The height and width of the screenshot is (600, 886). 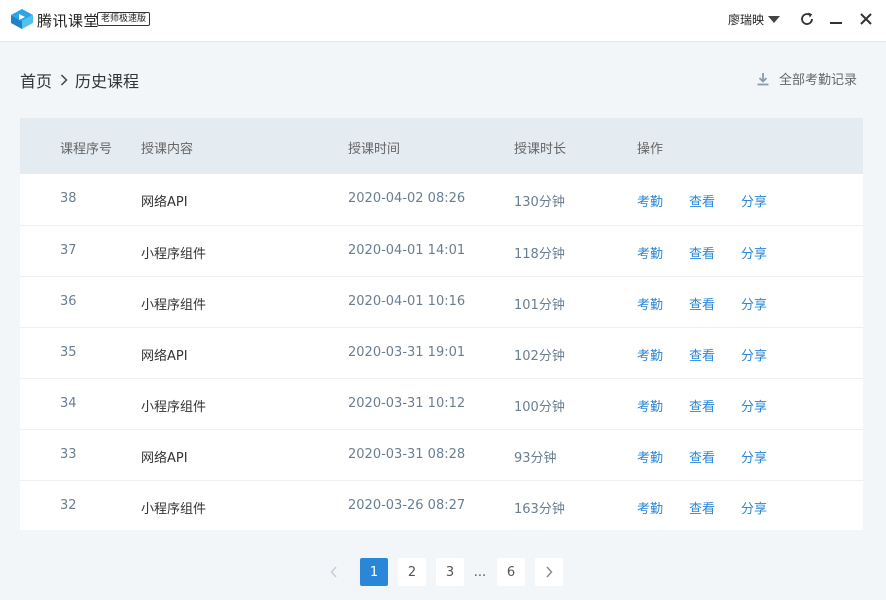 What do you see at coordinates (68, 403) in the screenshot?
I see `cell-course-number: 34` at bounding box center [68, 403].